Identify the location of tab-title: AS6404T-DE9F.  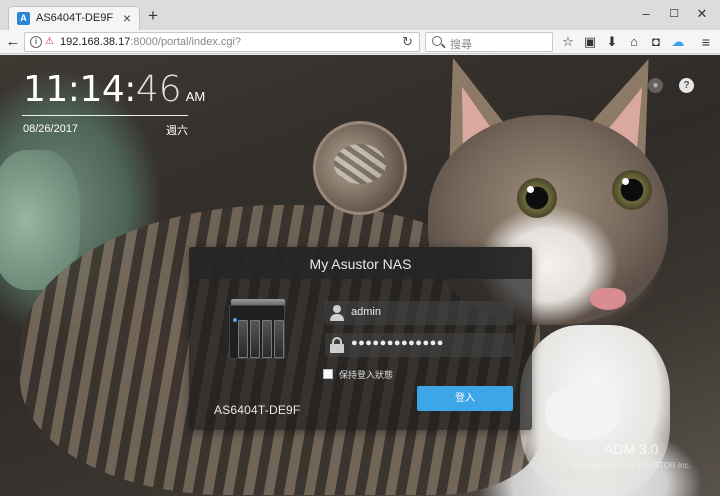
(75, 18).